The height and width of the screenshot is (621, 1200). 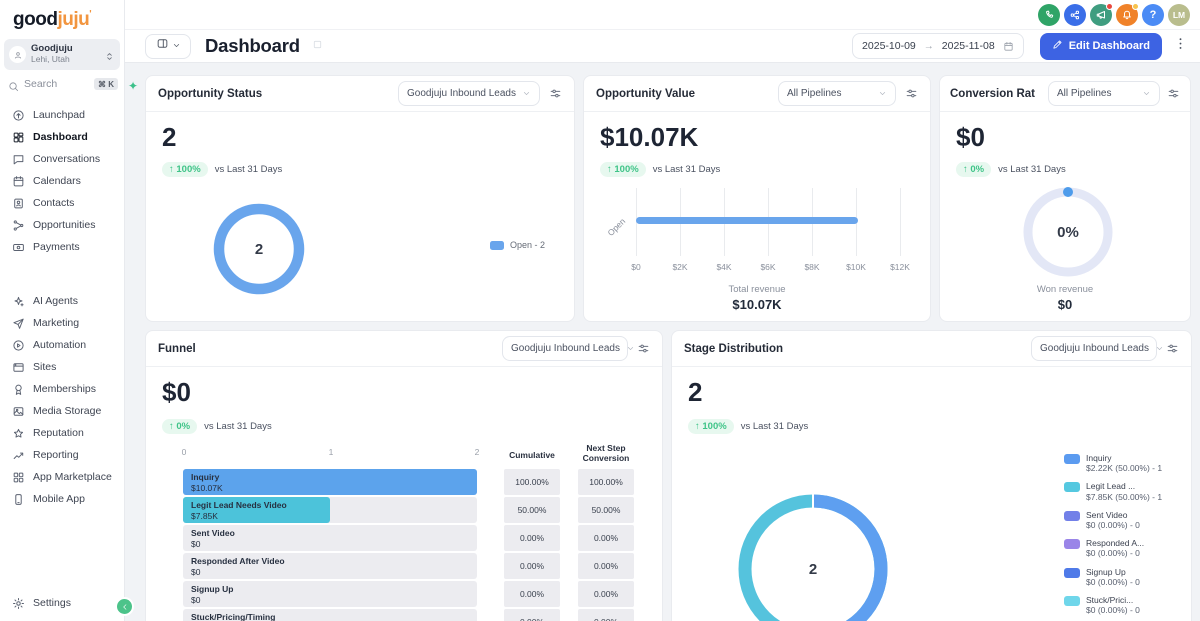 What do you see at coordinates (1113, 577) in the screenshot?
I see `stage-legend-item: Signup Up $0 (0.00%) - 0` at bounding box center [1113, 577].